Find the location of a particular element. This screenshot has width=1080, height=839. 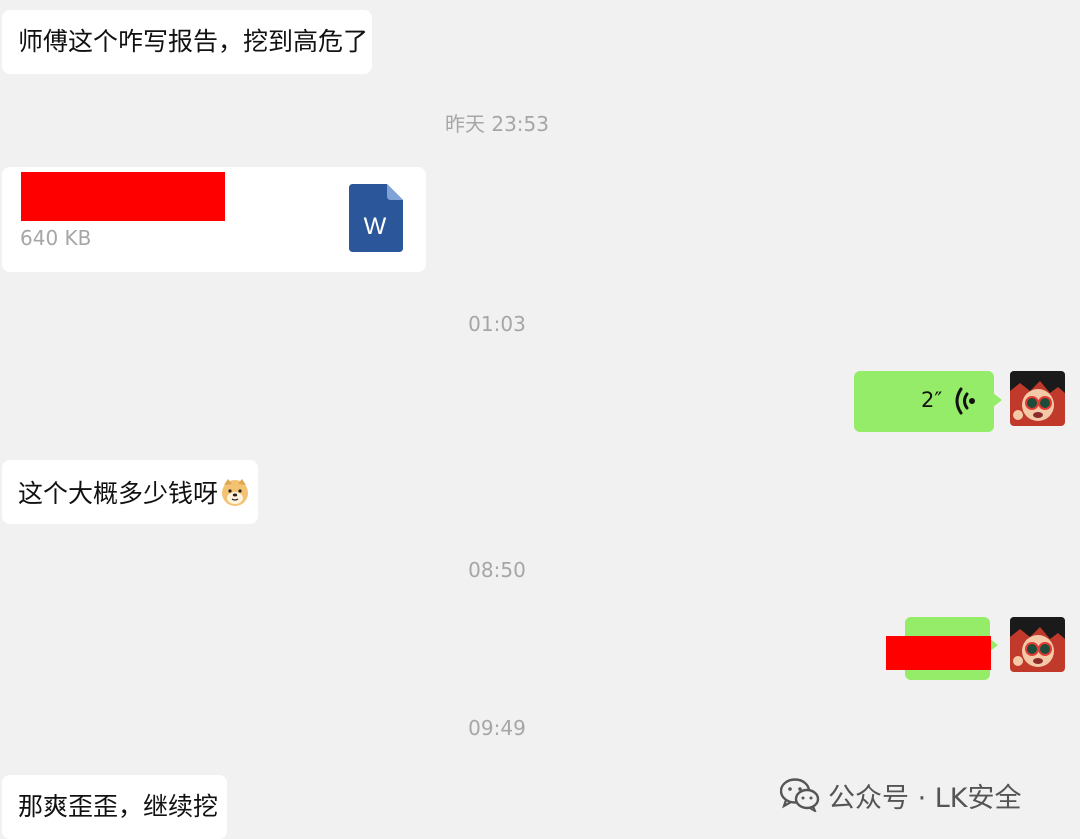

watermark-text: 公众号 · LK安全 is located at coordinates (925, 798).